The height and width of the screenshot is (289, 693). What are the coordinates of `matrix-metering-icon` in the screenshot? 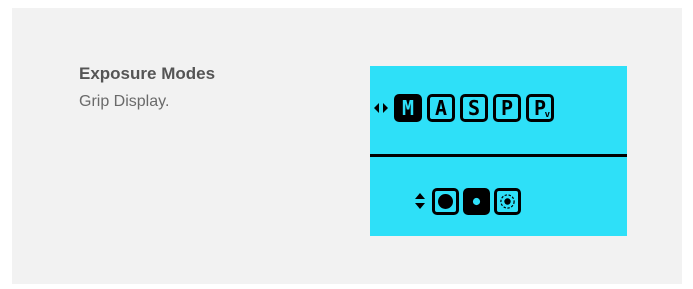 It's located at (445, 201).